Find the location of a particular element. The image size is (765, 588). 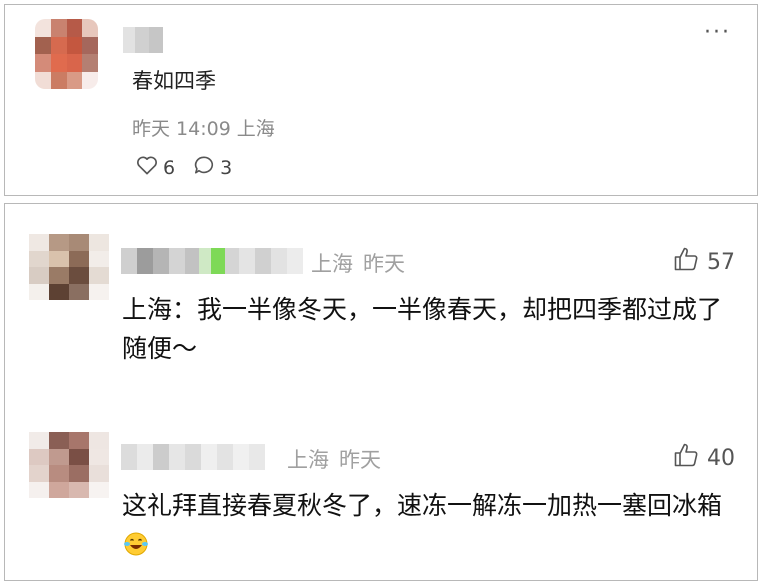

comment-text: 上海：我一半像冬天，一半像春天，却把四季都过成了随便～ is located at coordinates (422, 329).